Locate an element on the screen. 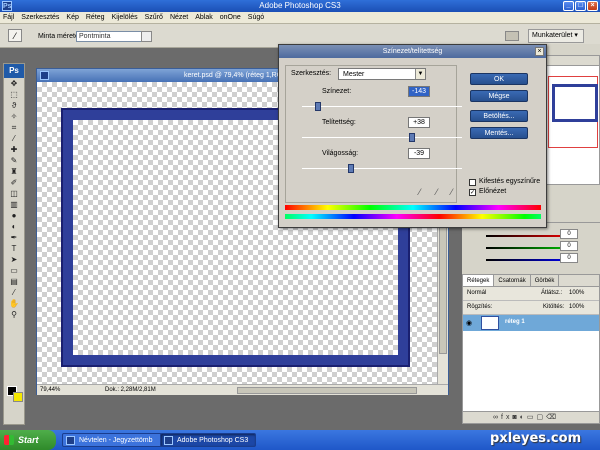  blend-row: Normál Átlátsz.: 100% is located at coordinates (531, 294).